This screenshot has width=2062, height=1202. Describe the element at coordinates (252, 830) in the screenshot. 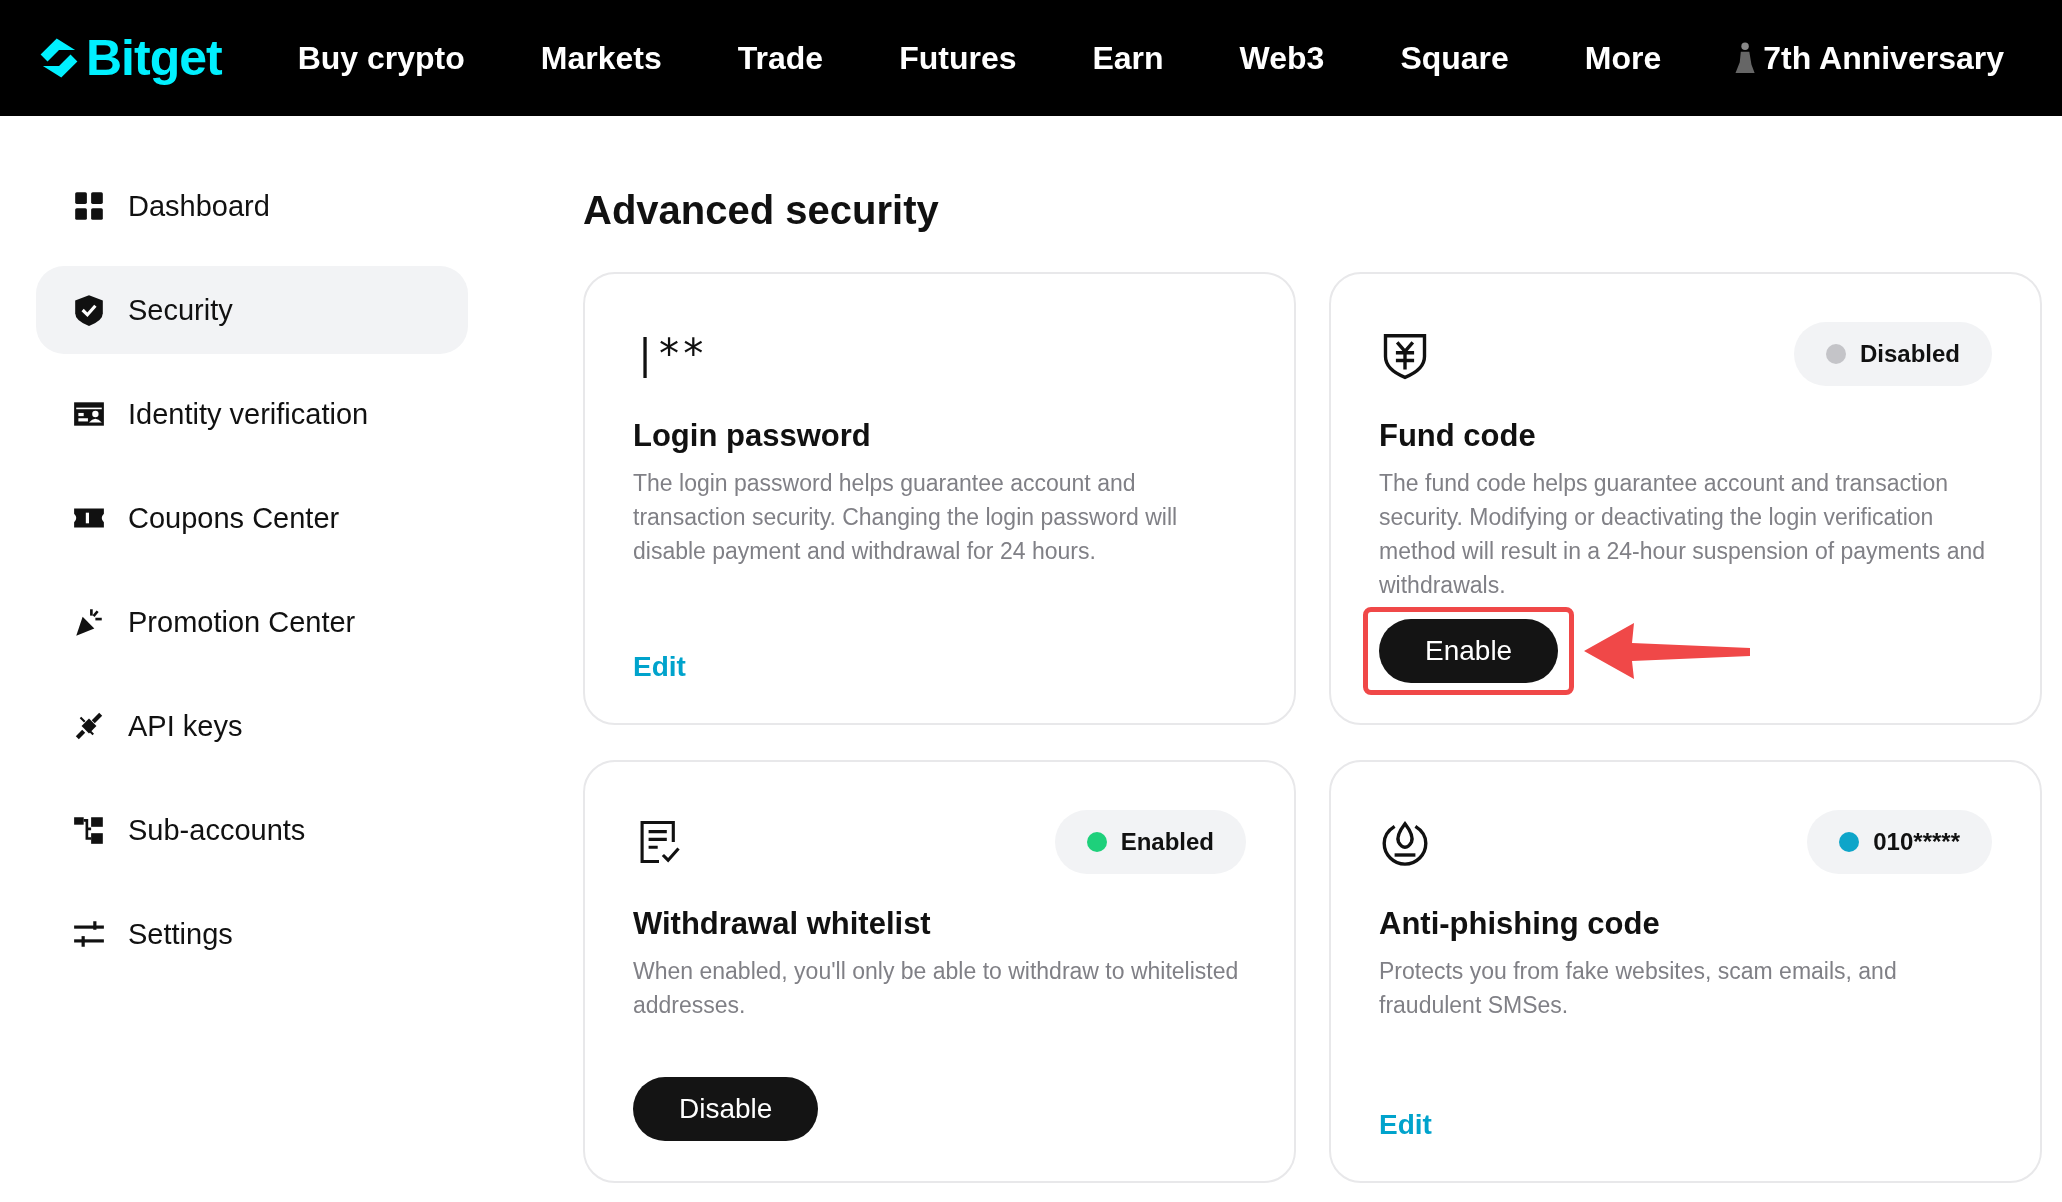

I see `sidebar-item: Sub-accounts` at that location.